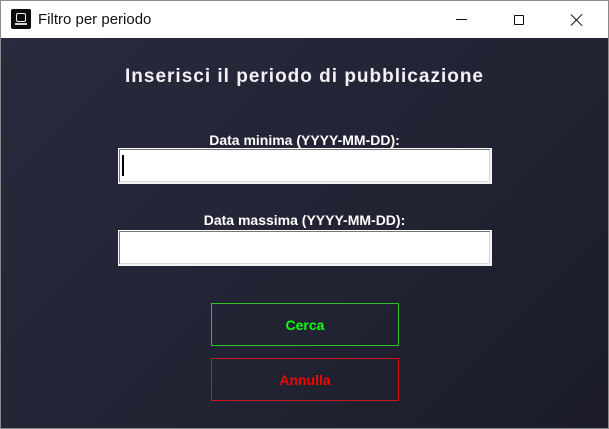  I want to click on maximize-button, so click(519, 19).